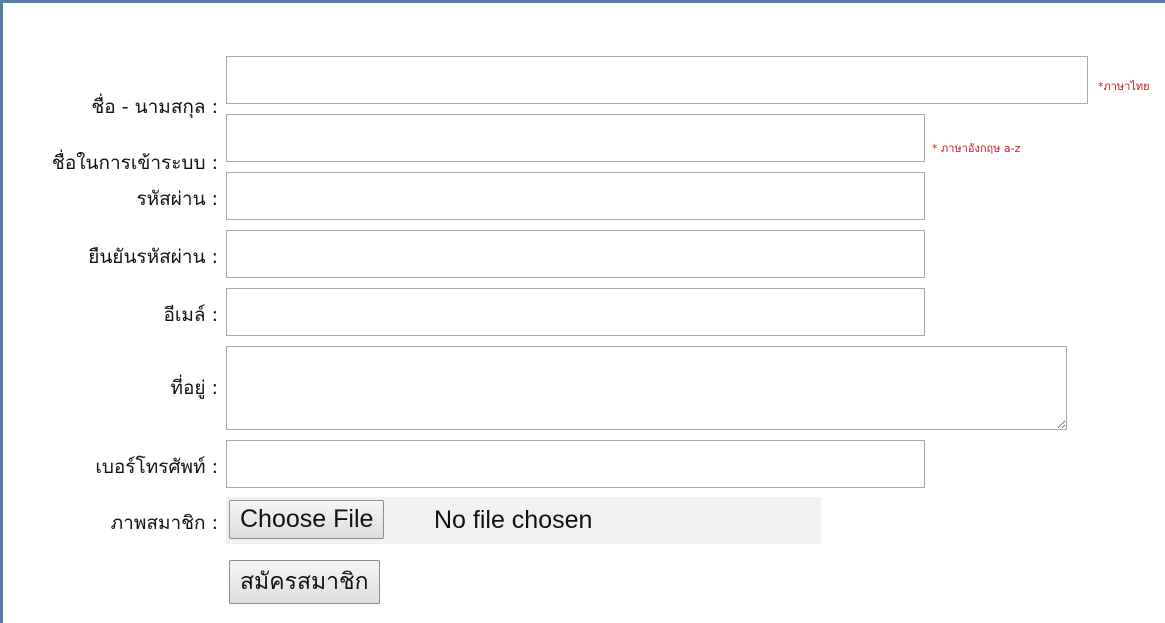  What do you see at coordinates (190, 315) in the screenshot?
I see `email-label: อีเมล์ :` at bounding box center [190, 315].